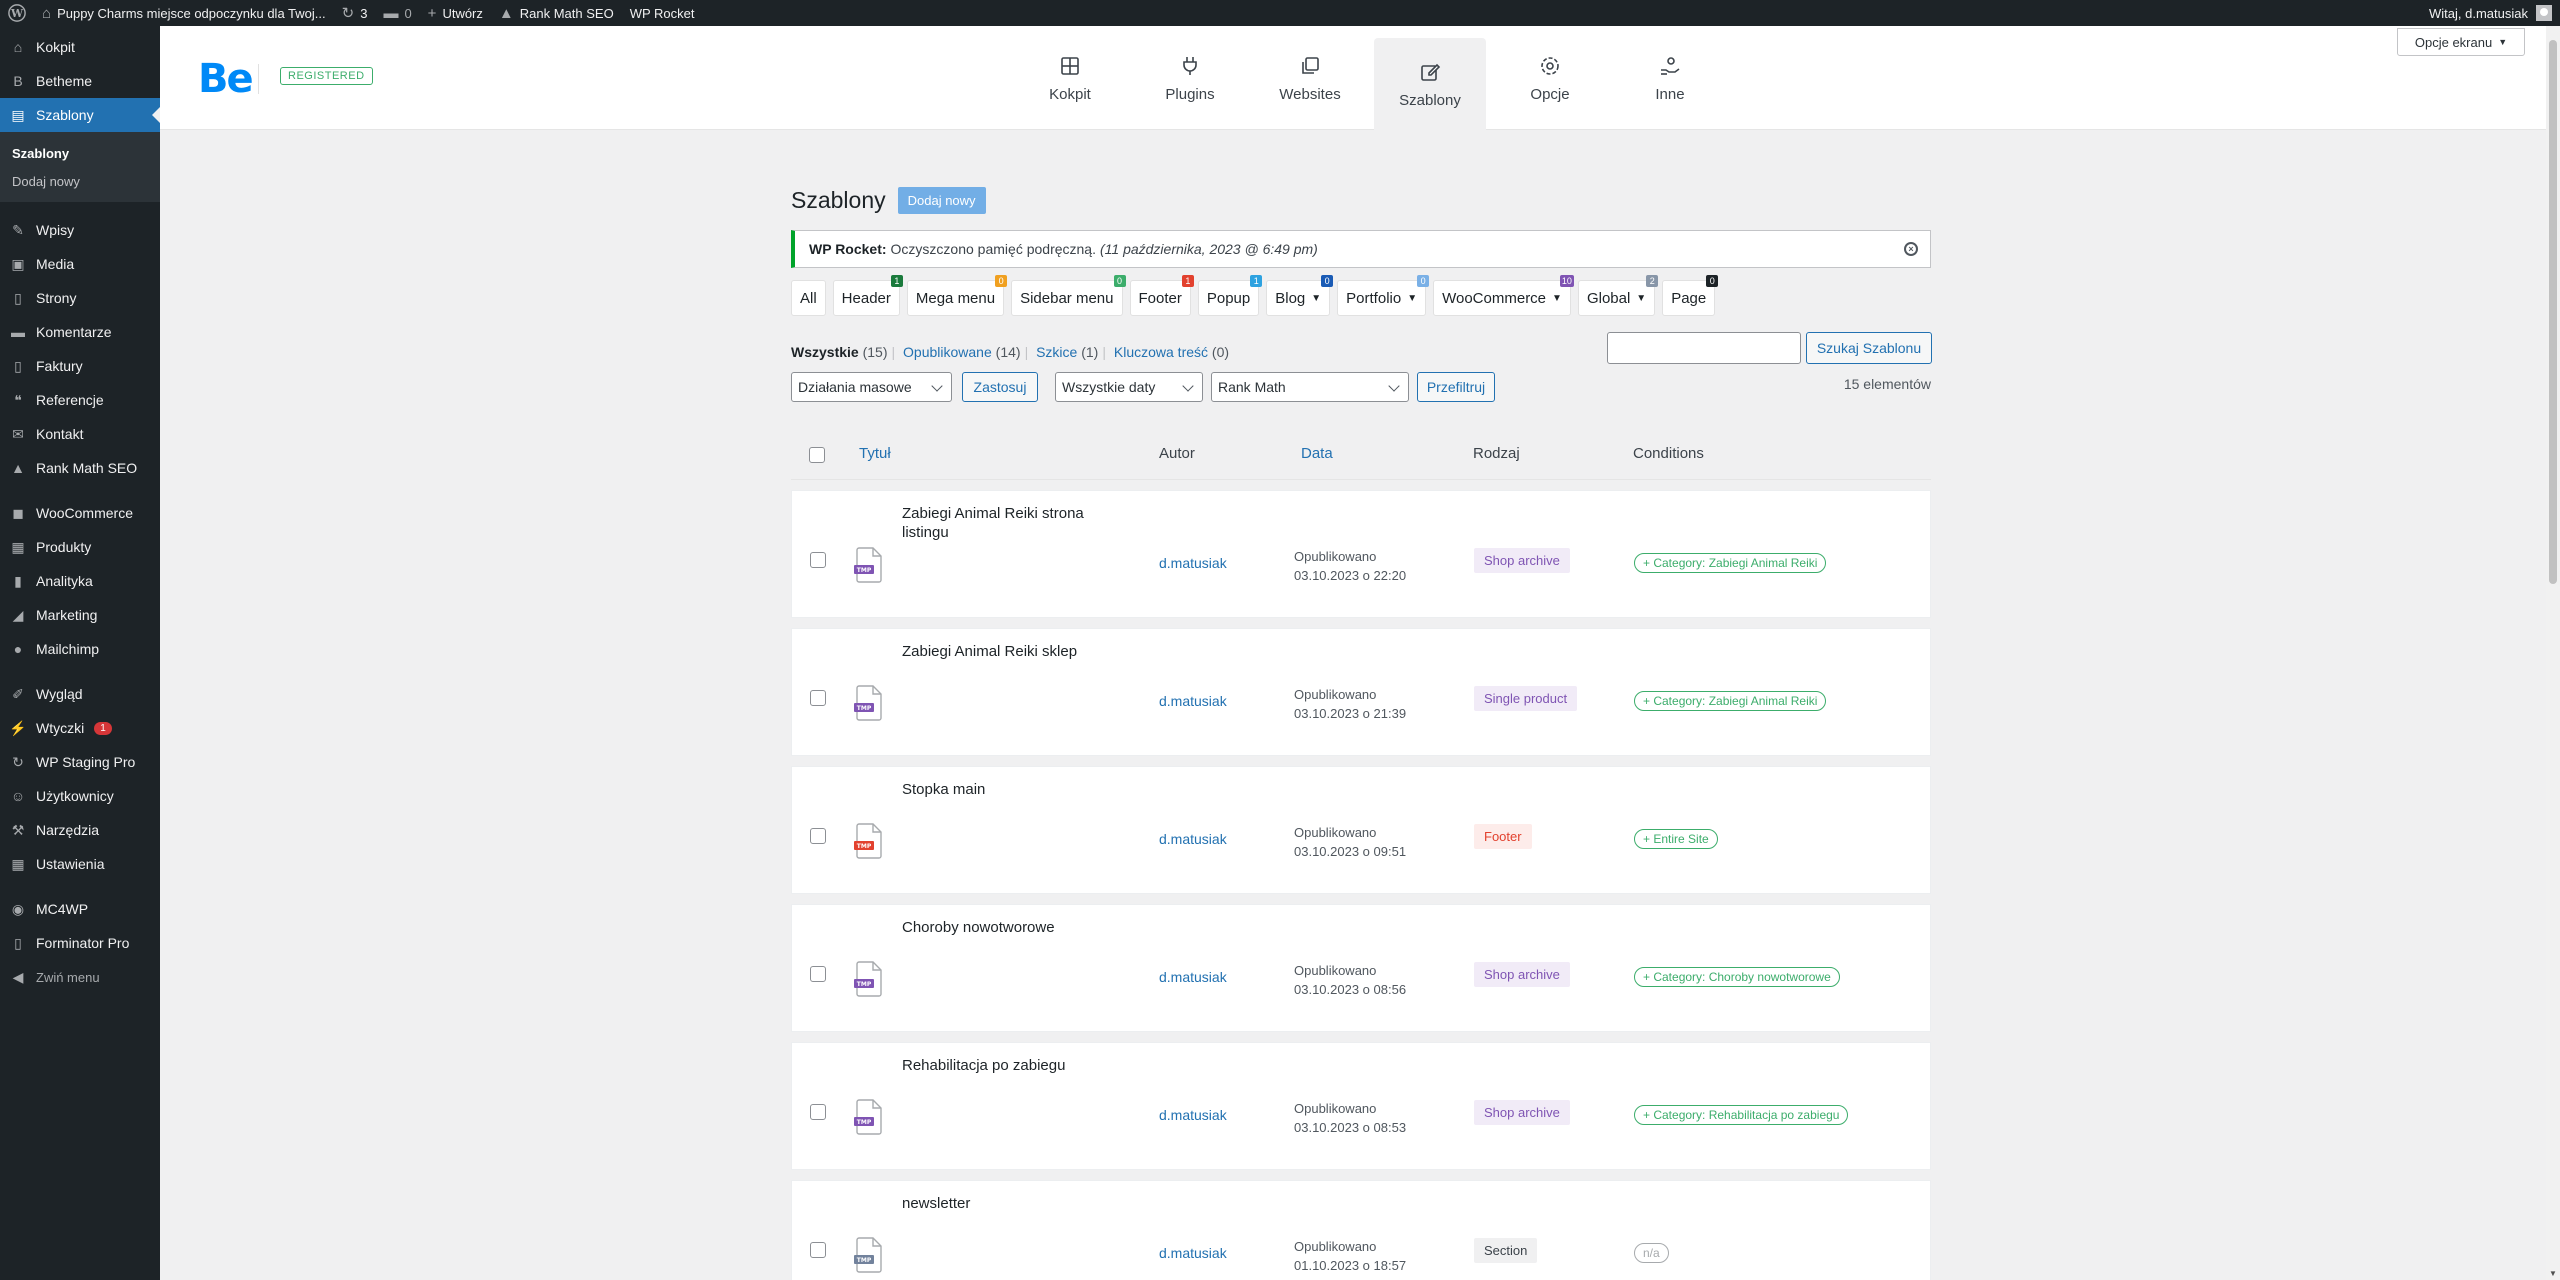 The height and width of the screenshot is (1280, 2560). Describe the element at coordinates (2461, 42) in the screenshot. I see `screen-options-button: Opcje ekranu ▼` at that location.